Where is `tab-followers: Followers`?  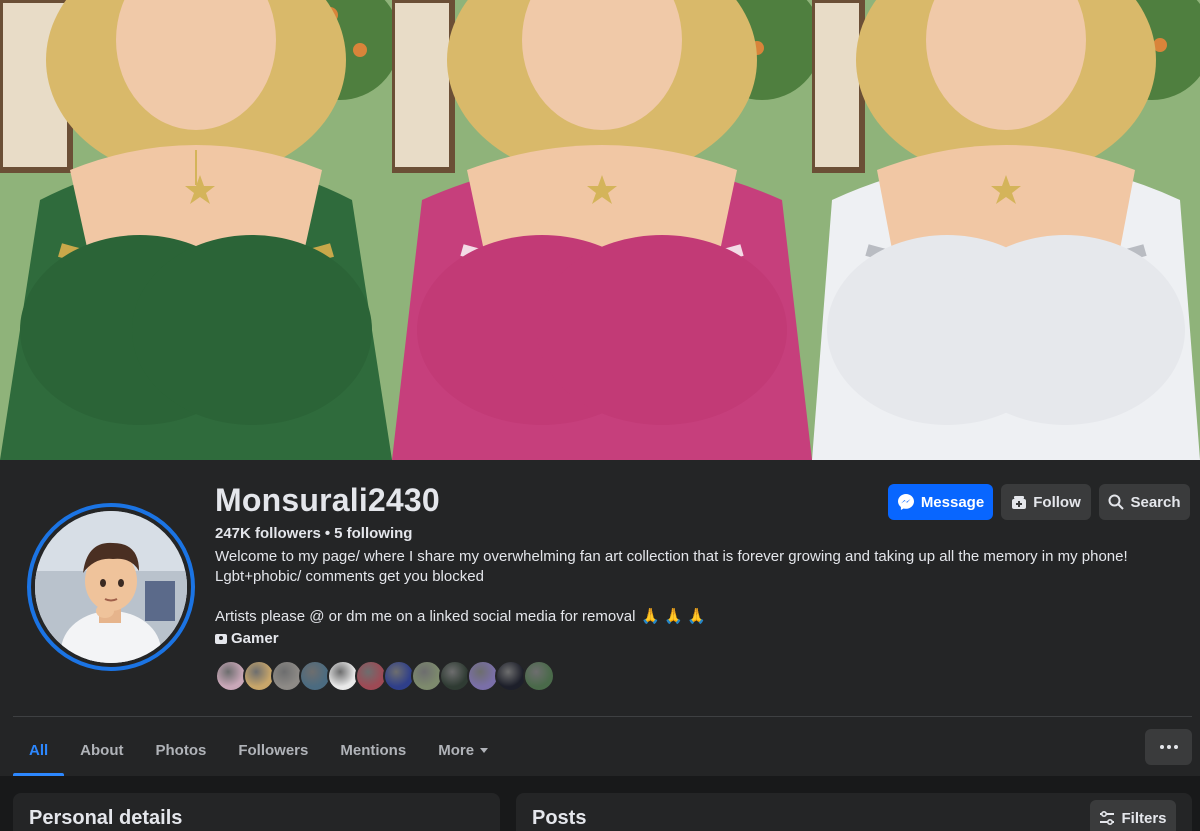
tab-followers: Followers is located at coordinates (273, 750).